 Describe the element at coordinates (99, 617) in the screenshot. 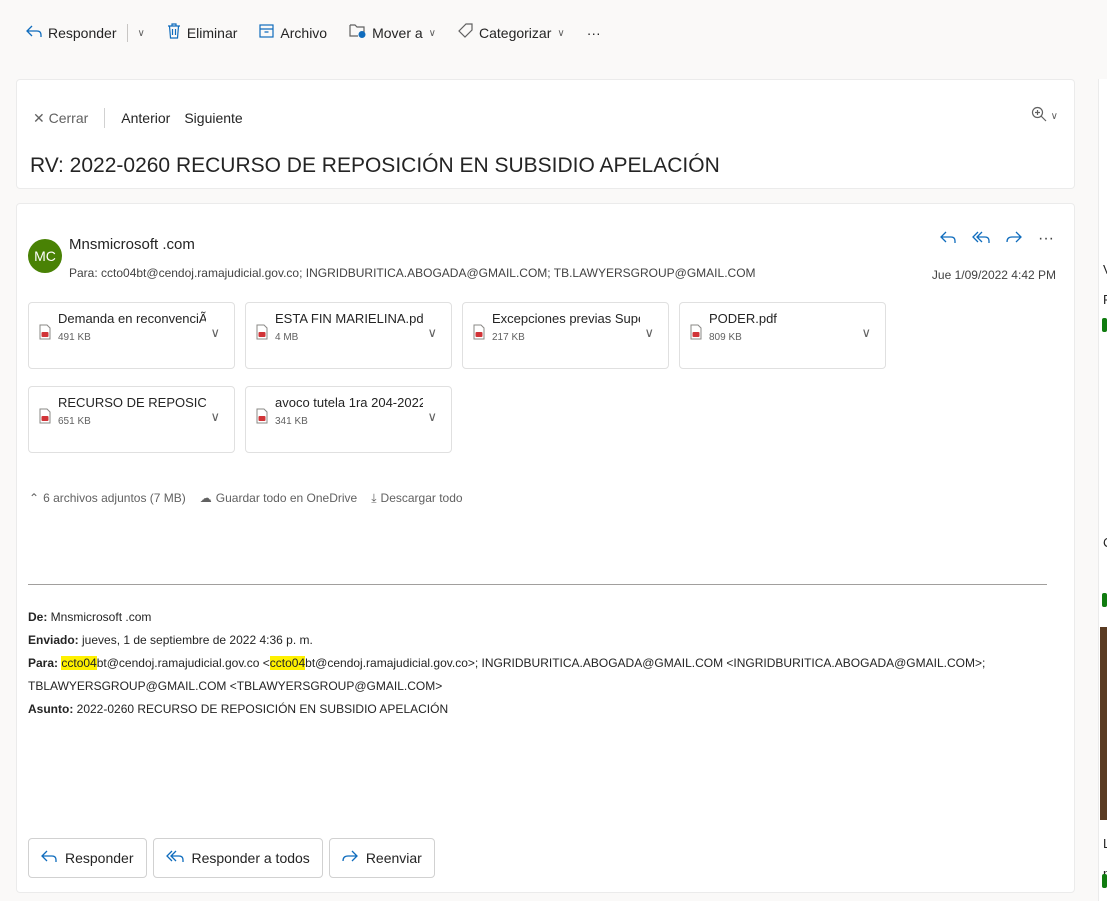

I see `from-value: Mnsmicrosoft .com` at that location.